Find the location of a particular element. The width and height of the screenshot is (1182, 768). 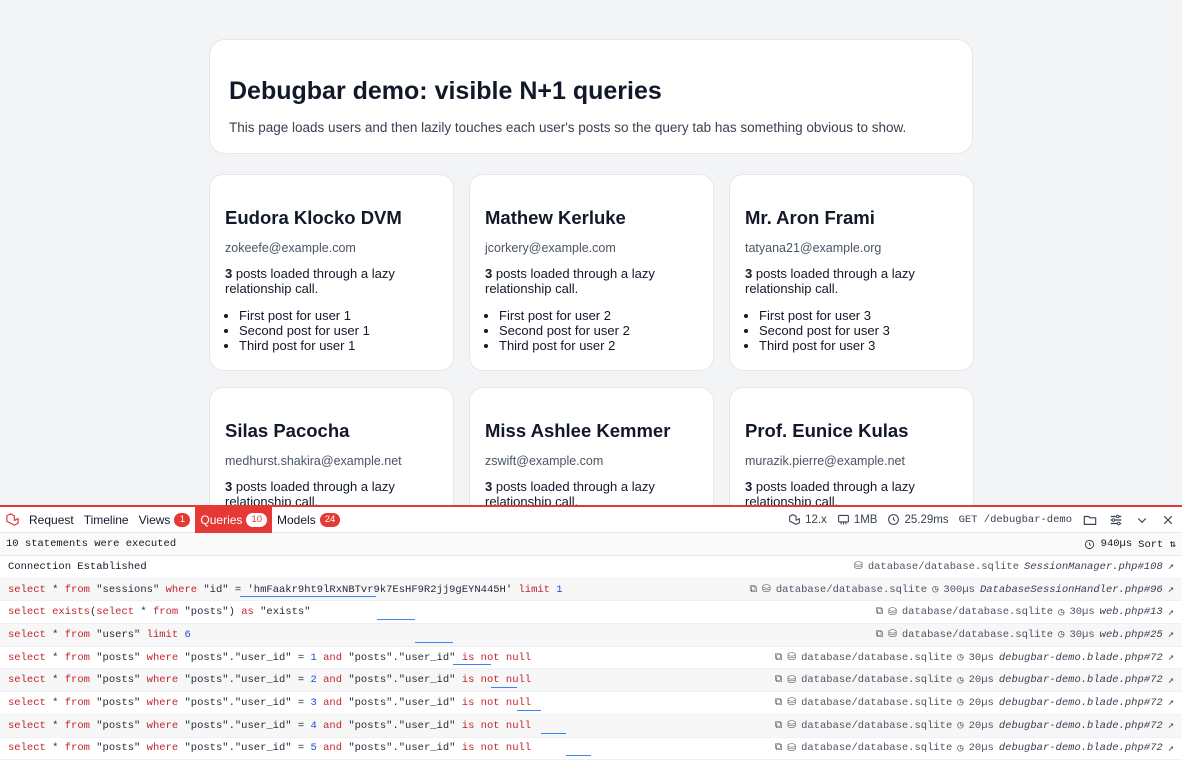

user-name: Mr. Aron Frami is located at coordinates (810, 217).